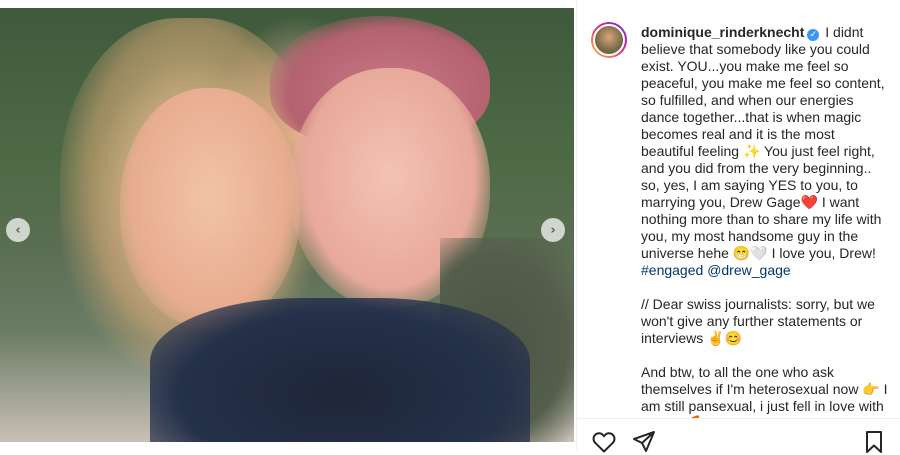  What do you see at coordinates (604, 442) in the screenshot?
I see `like-heart-icon` at bounding box center [604, 442].